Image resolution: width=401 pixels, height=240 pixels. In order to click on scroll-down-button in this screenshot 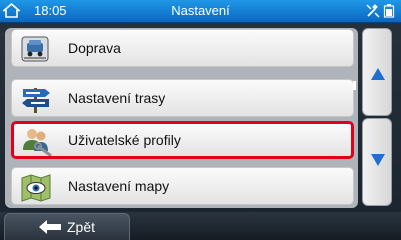, I will do `click(377, 162)`.